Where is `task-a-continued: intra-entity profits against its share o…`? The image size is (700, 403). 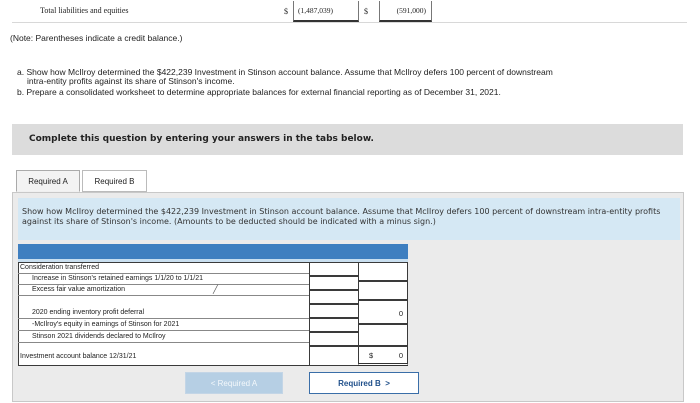
task-a-continued: intra-entity profits against its share o… is located at coordinates (131, 81).